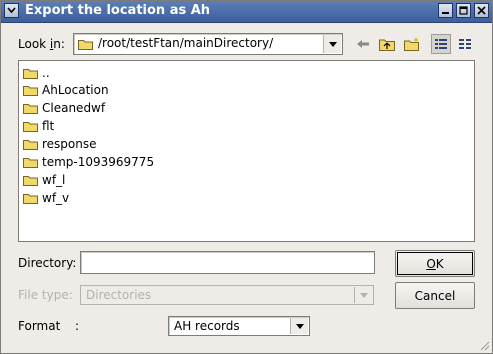 This screenshot has height=354, width=493. I want to click on look-in-label: Look in:, so click(41, 44).